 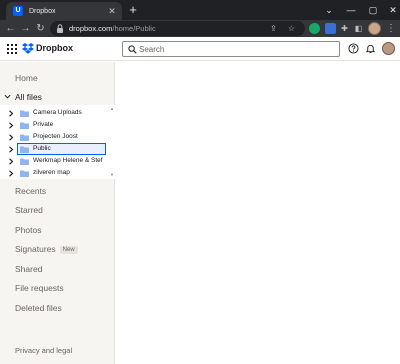 I want to click on new-tab-icon: +, so click(x=133, y=10).